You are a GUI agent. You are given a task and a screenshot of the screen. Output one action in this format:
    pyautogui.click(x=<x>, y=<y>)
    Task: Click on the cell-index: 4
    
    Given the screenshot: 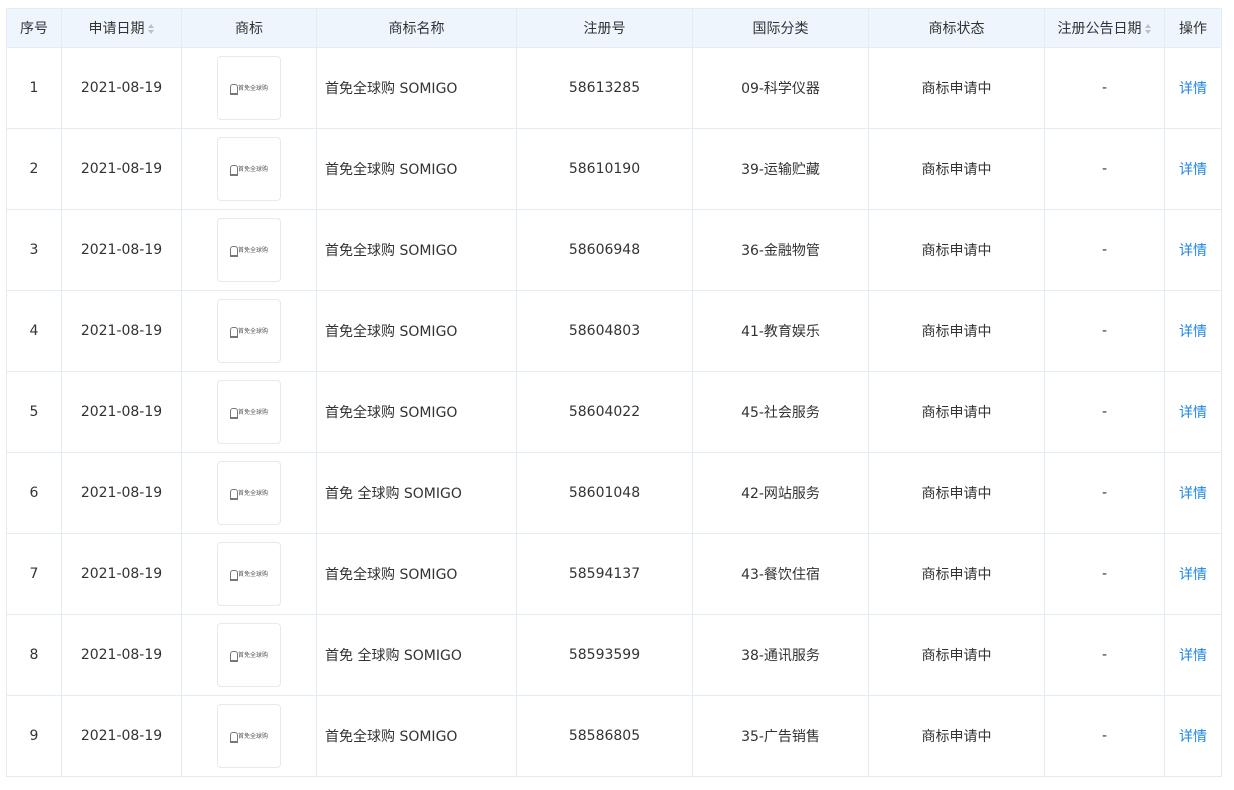 What is the action you would take?
    pyautogui.click(x=34, y=331)
    